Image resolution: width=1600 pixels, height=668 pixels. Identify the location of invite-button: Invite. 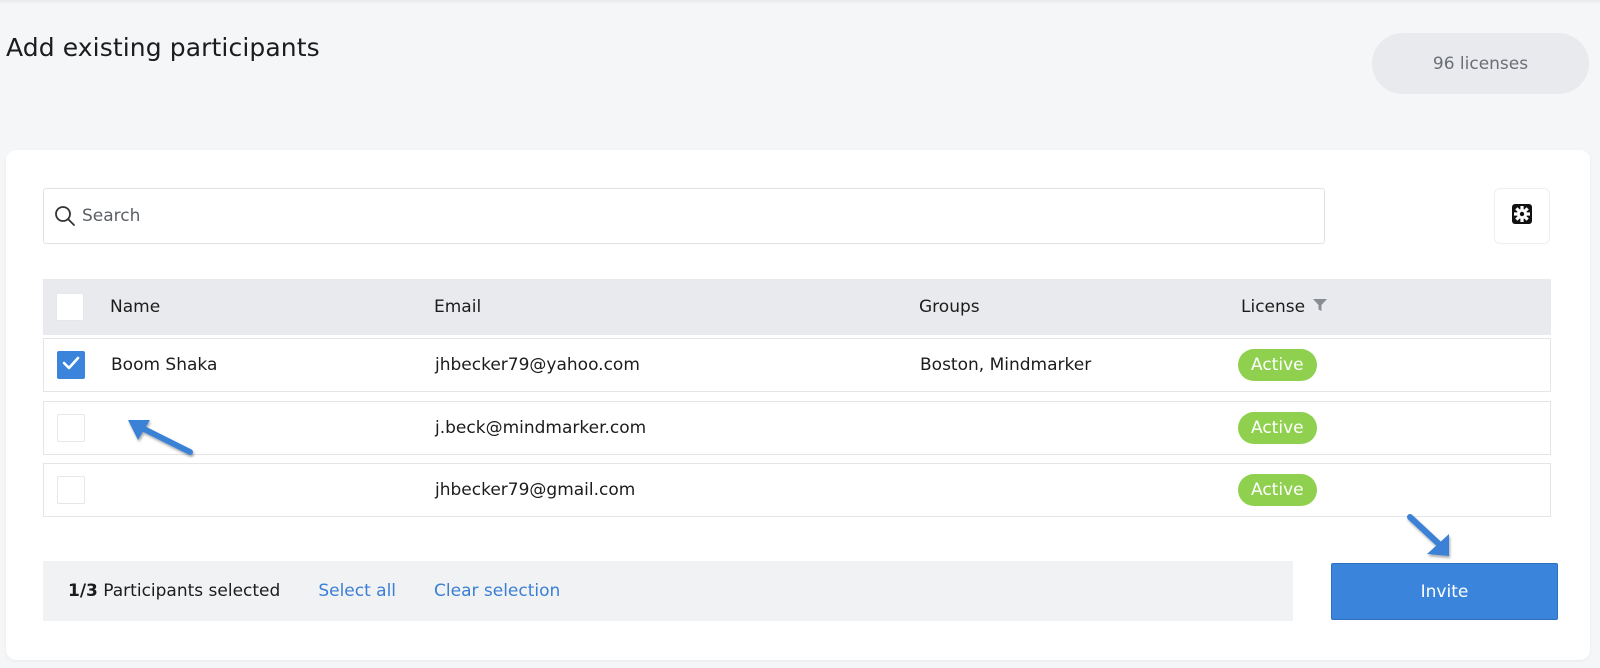
(1444, 591).